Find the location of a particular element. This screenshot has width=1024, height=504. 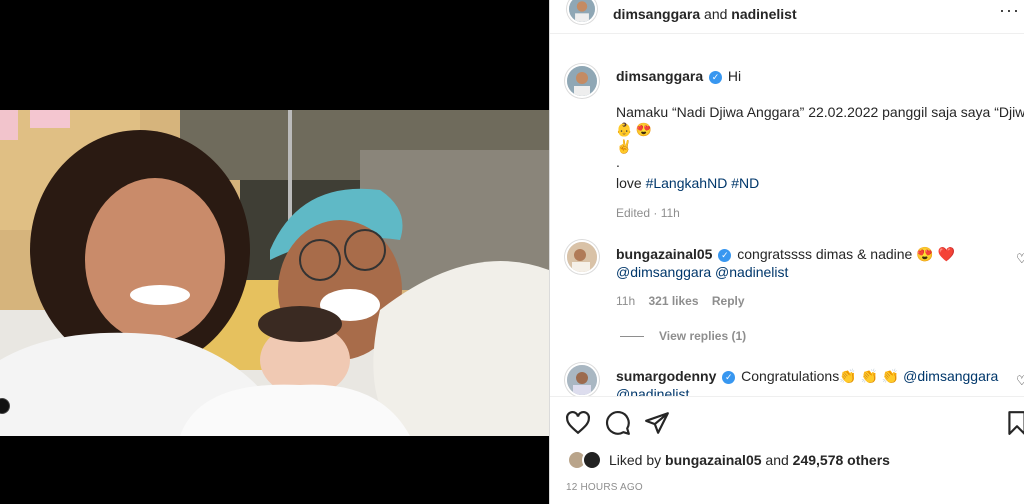

post-header: dimsanggara and nadinelist ··· is located at coordinates (787, 17).